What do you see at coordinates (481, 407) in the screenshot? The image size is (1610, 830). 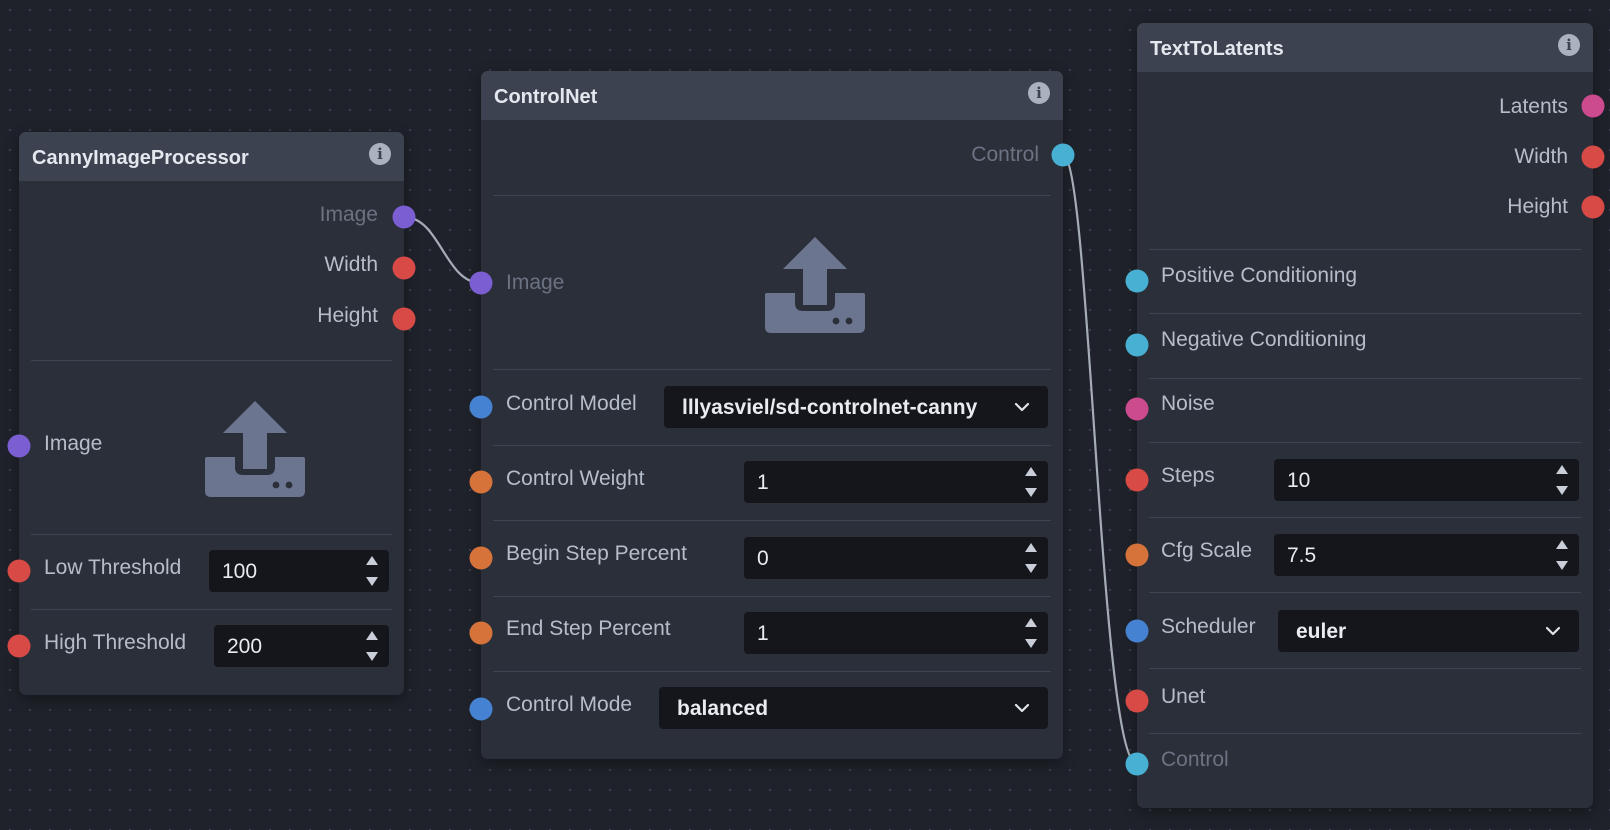 I see `handle-input-control-model` at bounding box center [481, 407].